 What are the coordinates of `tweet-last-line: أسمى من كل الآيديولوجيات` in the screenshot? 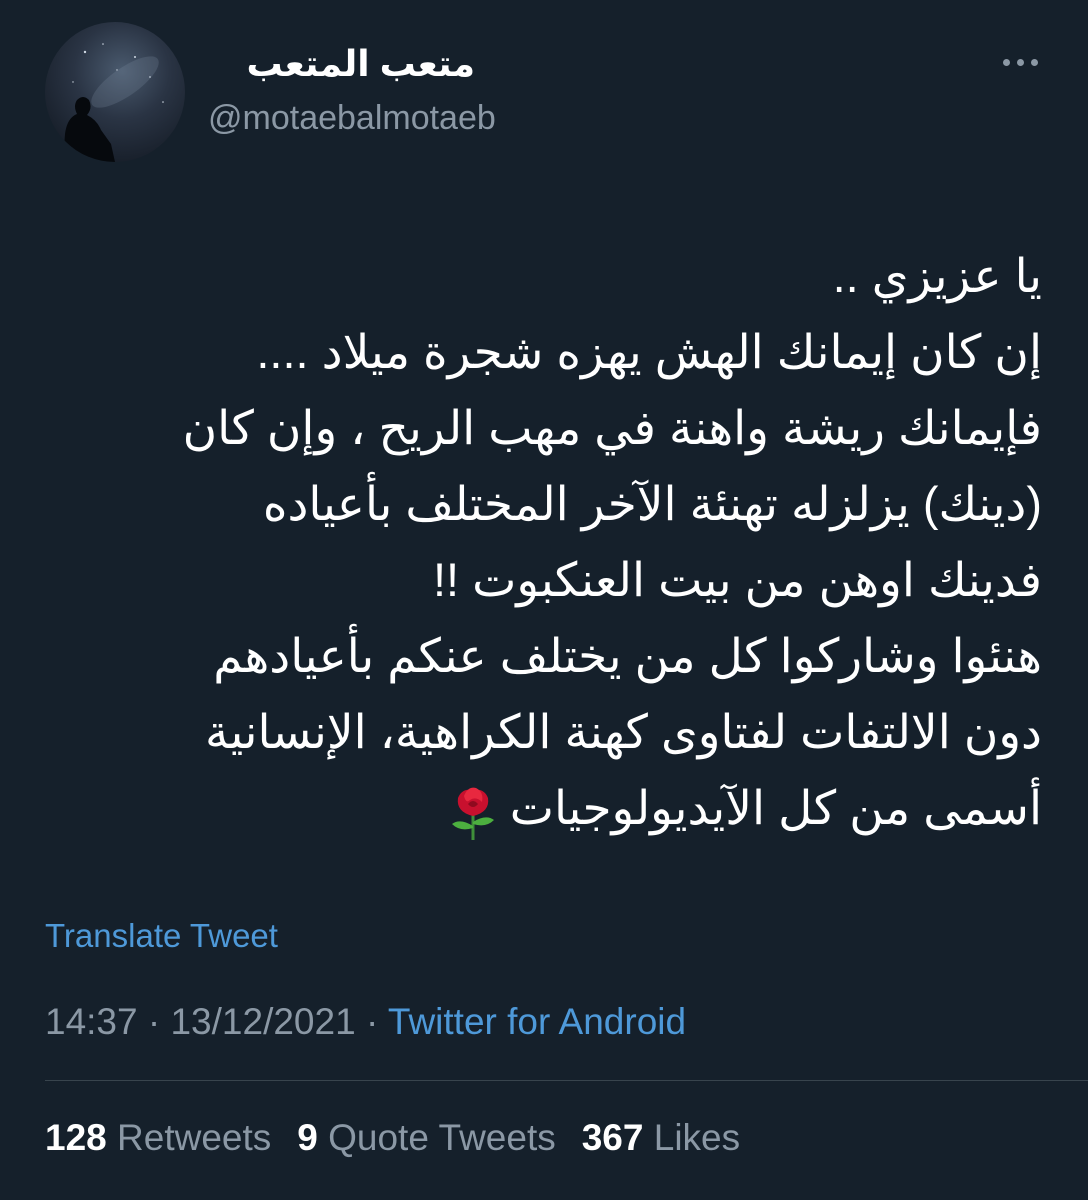 It's located at (542, 808).